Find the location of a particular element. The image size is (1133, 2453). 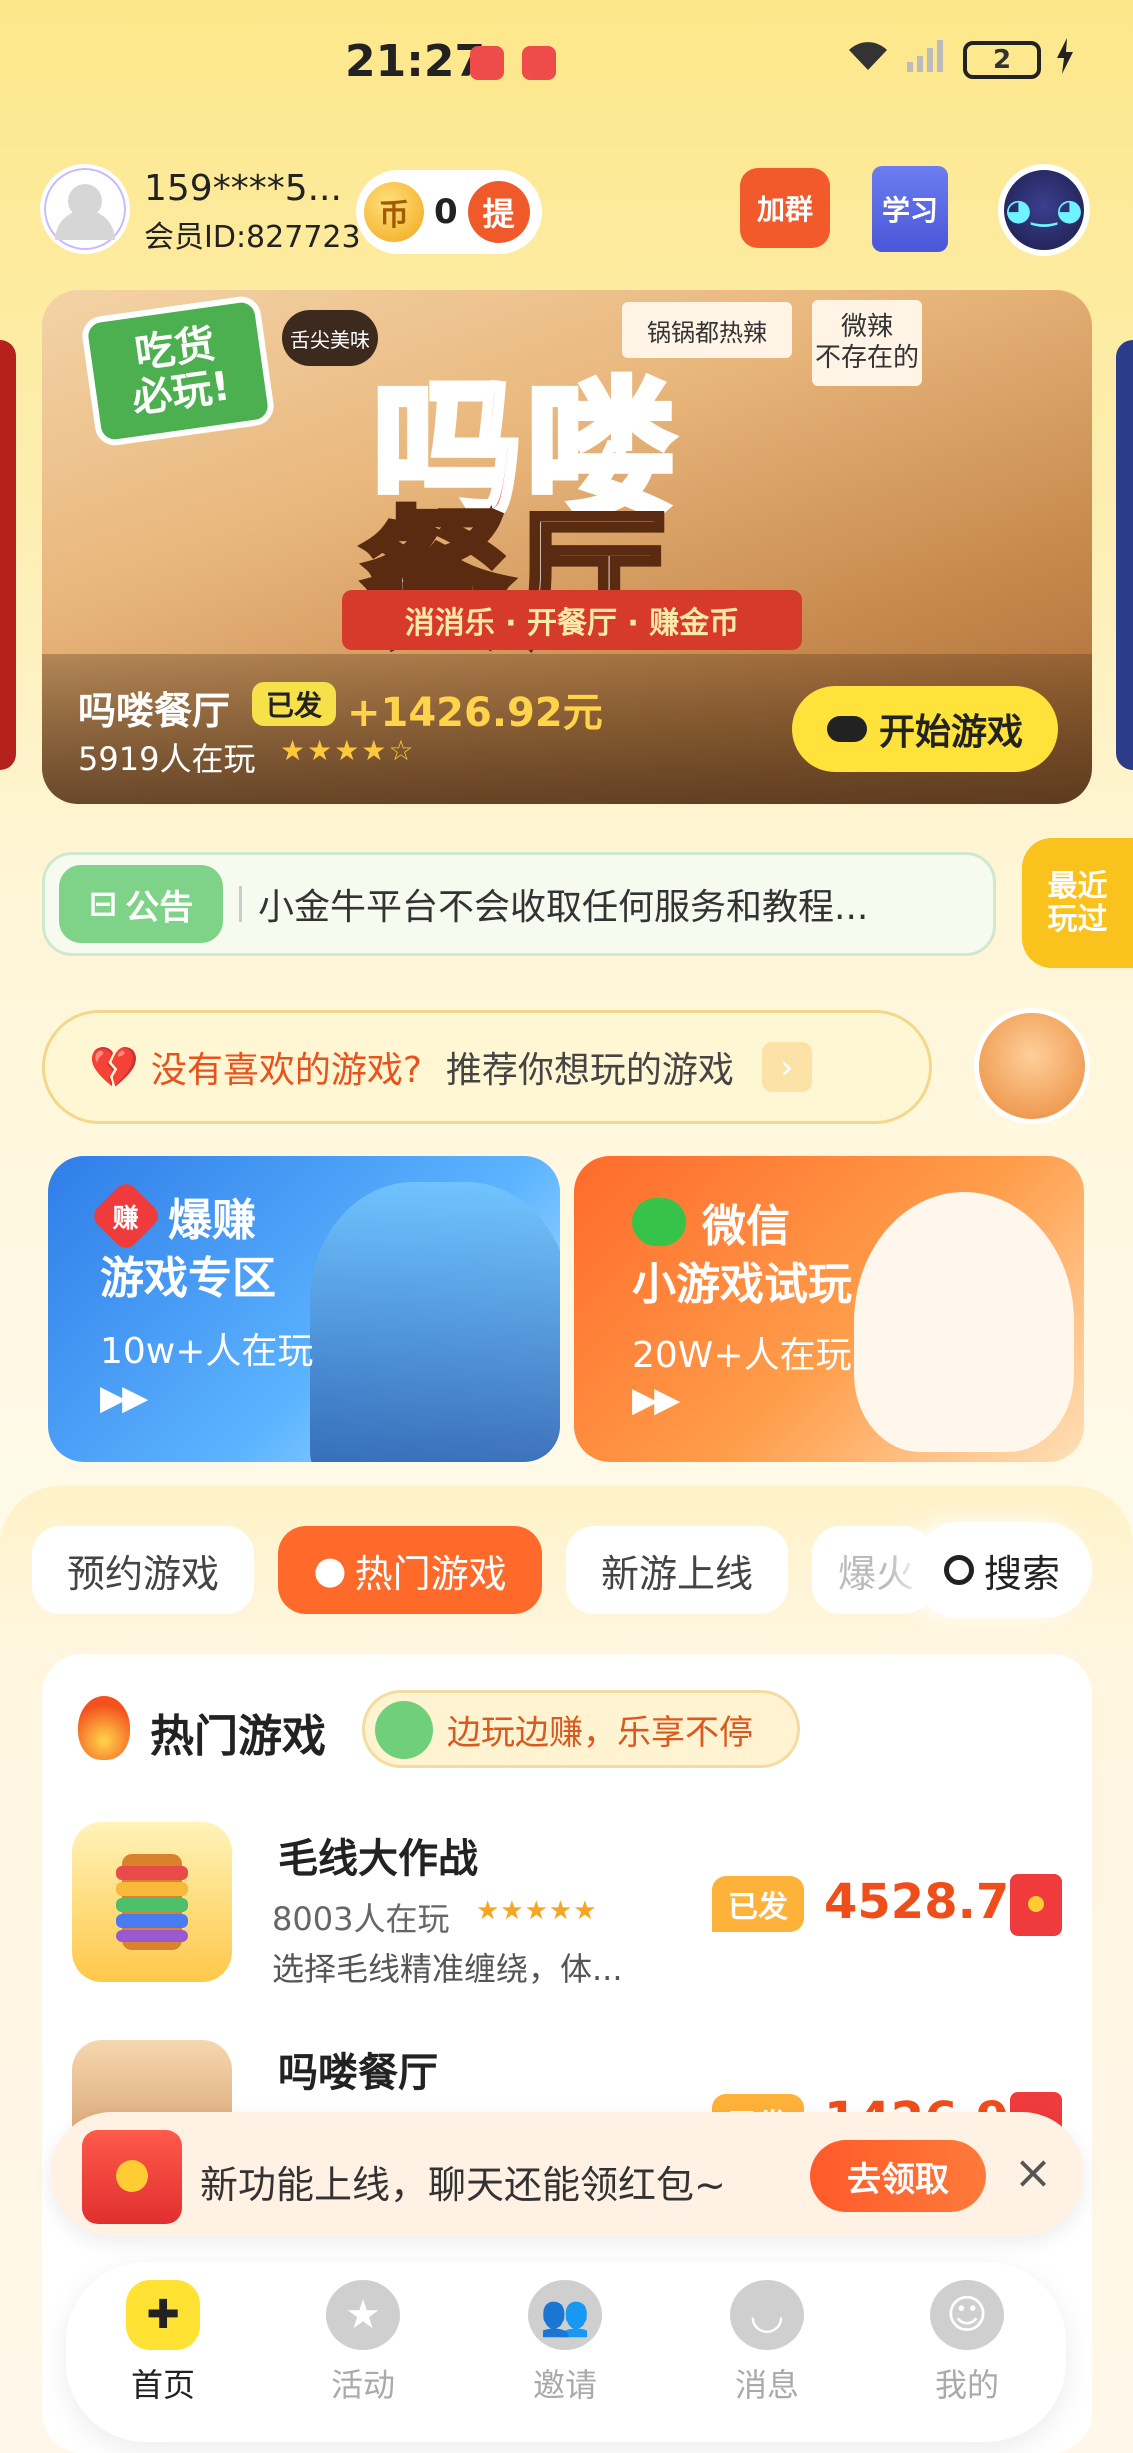

nav-label: 我的 is located at coordinates (966, 2385).